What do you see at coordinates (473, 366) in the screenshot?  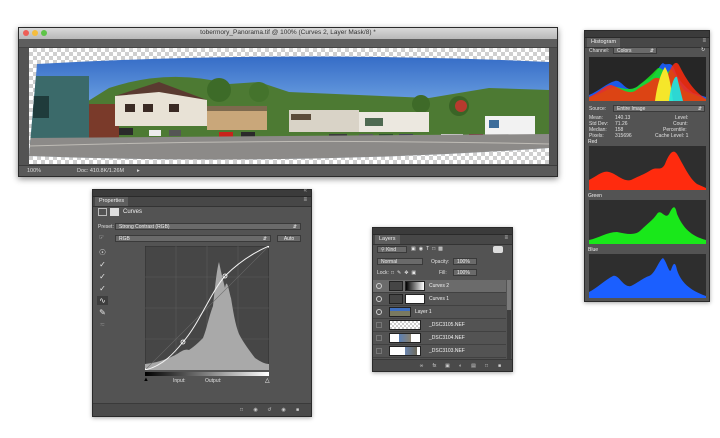 I see `folder-icon: ▤` at bounding box center [473, 366].